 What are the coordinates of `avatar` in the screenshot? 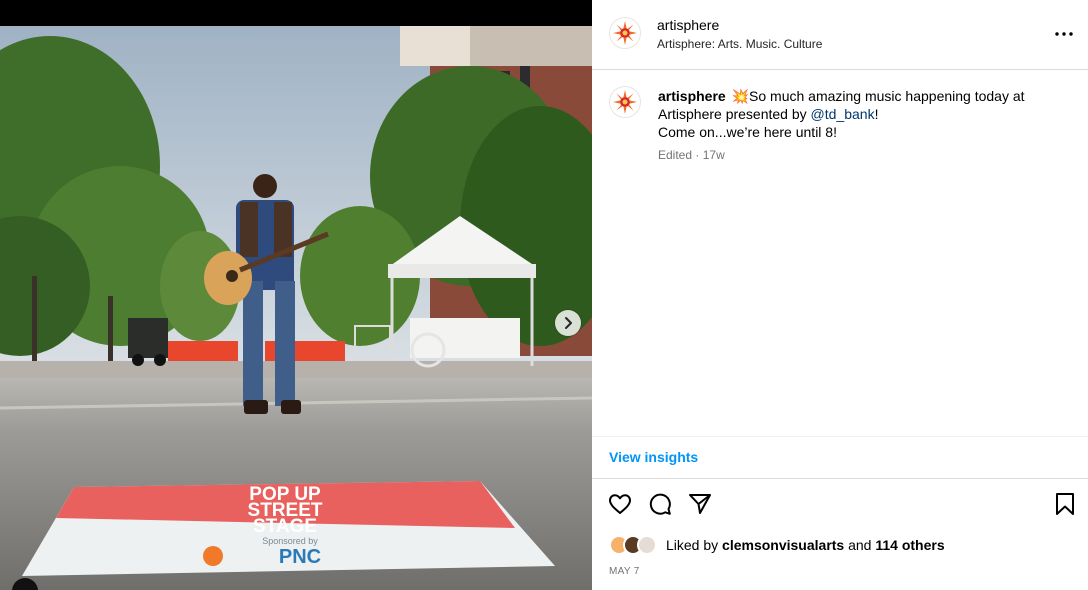 It's located at (625, 33).